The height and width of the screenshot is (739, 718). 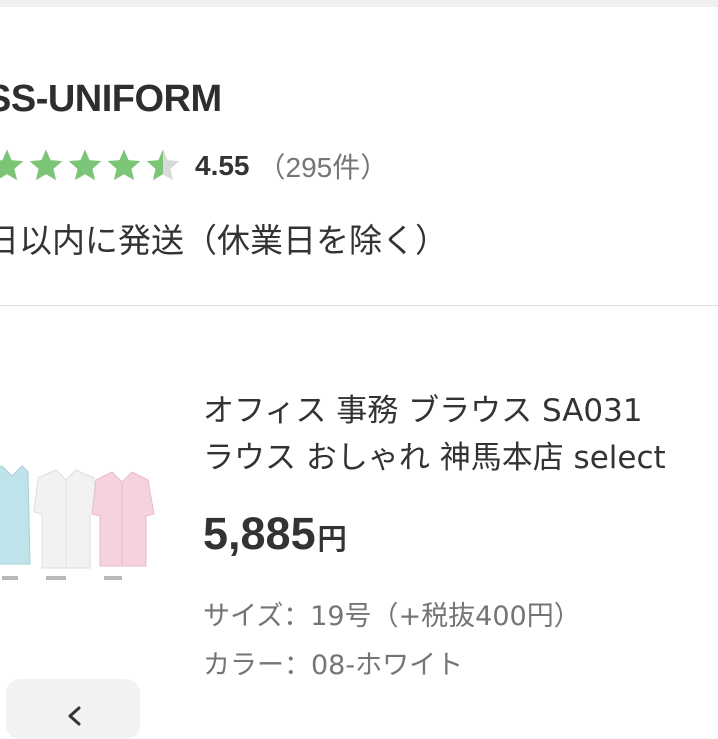 What do you see at coordinates (66, 519) in the screenshot?
I see `white-blouse-shape` at bounding box center [66, 519].